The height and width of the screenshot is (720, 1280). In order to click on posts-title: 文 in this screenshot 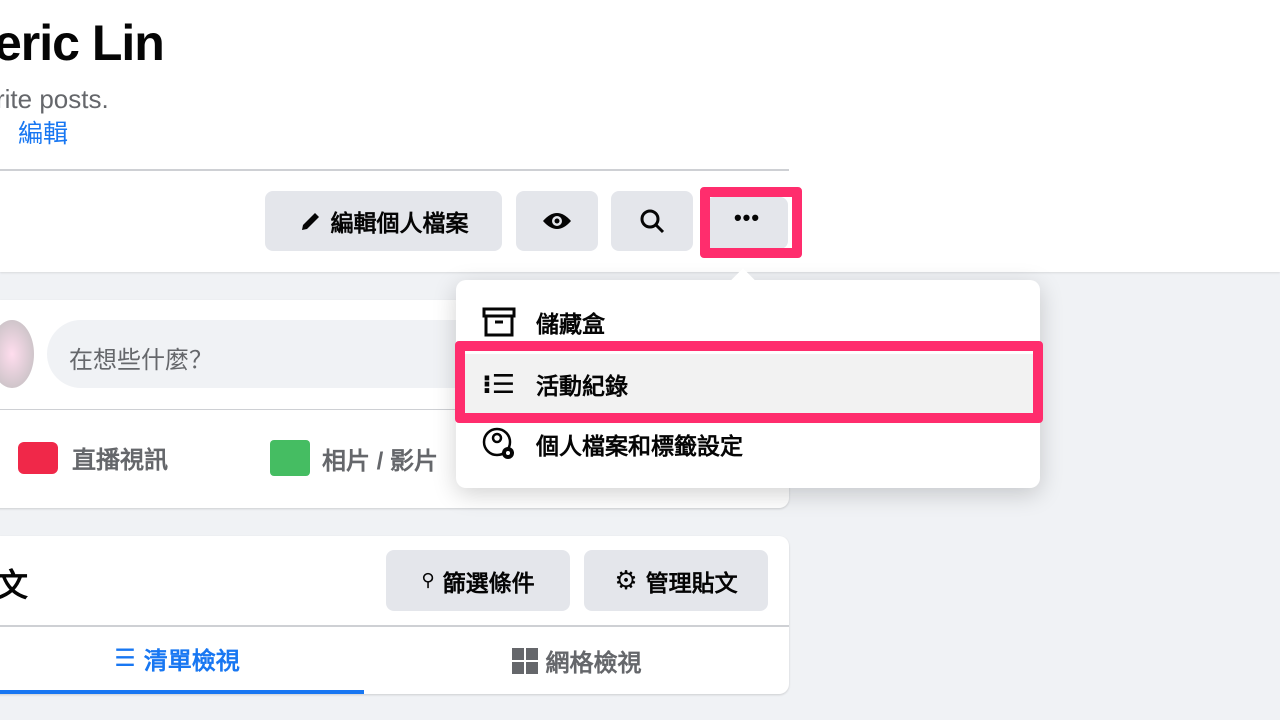, I will do `click(14, 585)`.